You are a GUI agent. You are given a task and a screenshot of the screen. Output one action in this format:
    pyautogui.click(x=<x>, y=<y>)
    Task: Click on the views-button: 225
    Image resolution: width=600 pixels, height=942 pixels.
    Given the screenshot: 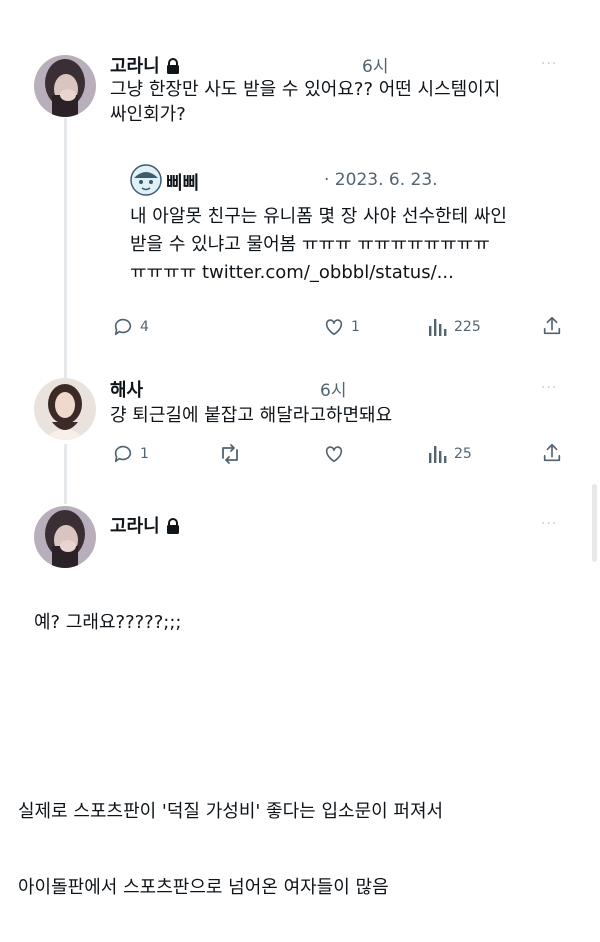 What is the action you would take?
    pyautogui.click(x=454, y=327)
    